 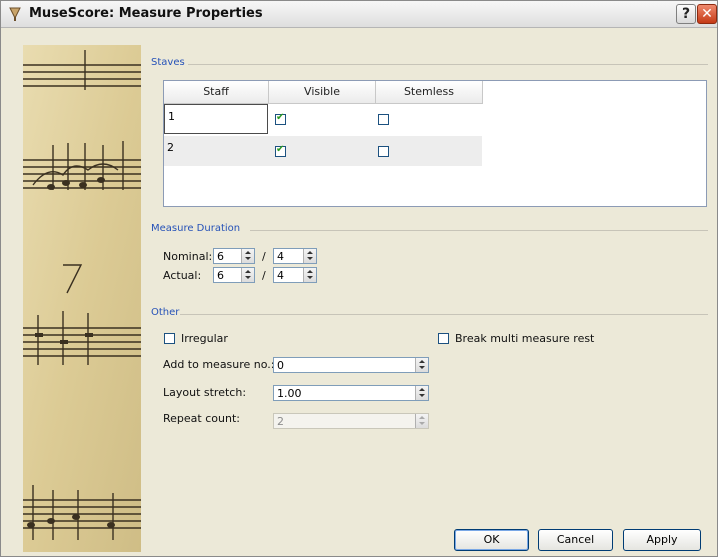 What do you see at coordinates (662, 540) in the screenshot?
I see `apply-button: Apply` at bounding box center [662, 540].